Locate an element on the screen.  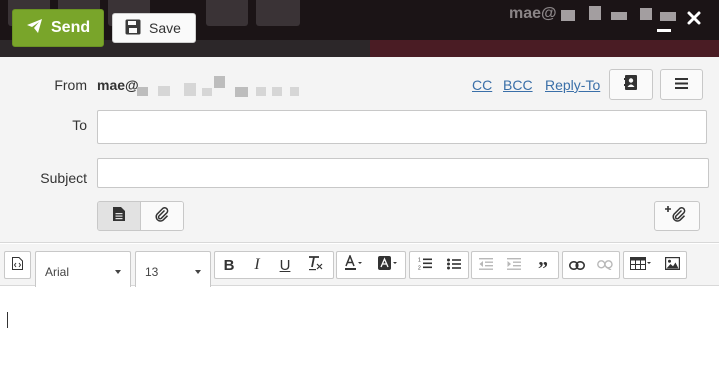
send-button: Send is located at coordinates (58, 28).